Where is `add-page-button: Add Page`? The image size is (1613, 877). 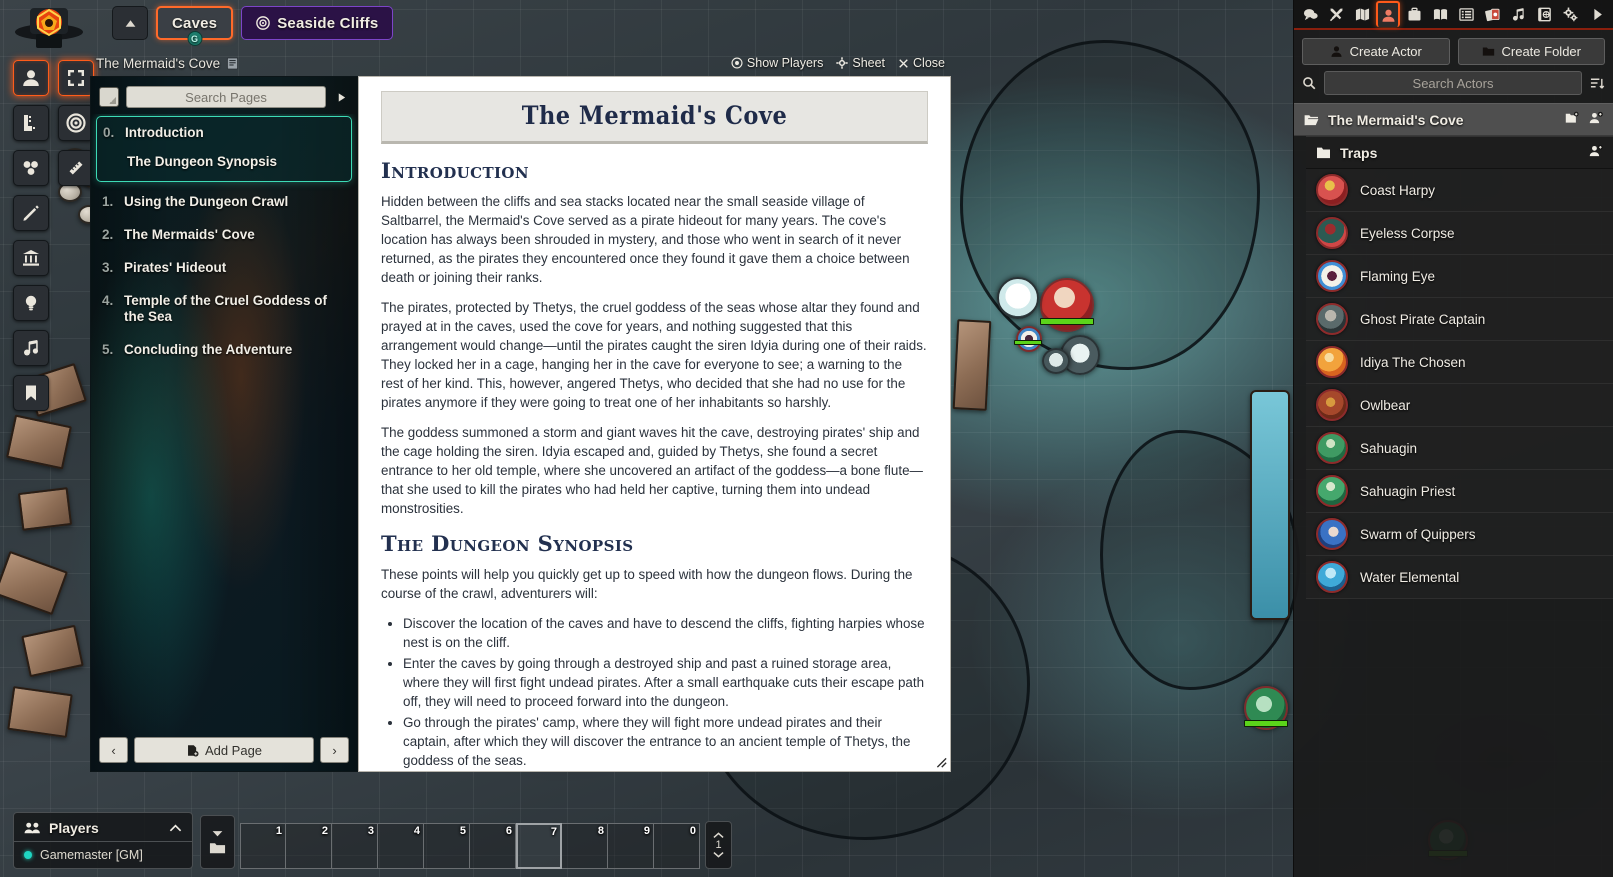
add-page-button: Add Page is located at coordinates (224, 750).